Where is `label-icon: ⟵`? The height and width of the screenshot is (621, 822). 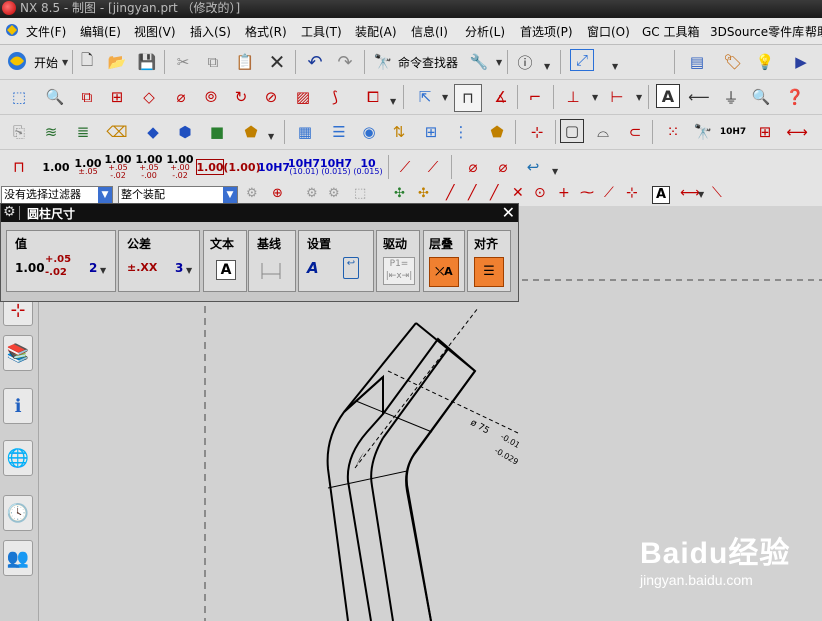 label-icon: ⟵ is located at coordinates (699, 97).